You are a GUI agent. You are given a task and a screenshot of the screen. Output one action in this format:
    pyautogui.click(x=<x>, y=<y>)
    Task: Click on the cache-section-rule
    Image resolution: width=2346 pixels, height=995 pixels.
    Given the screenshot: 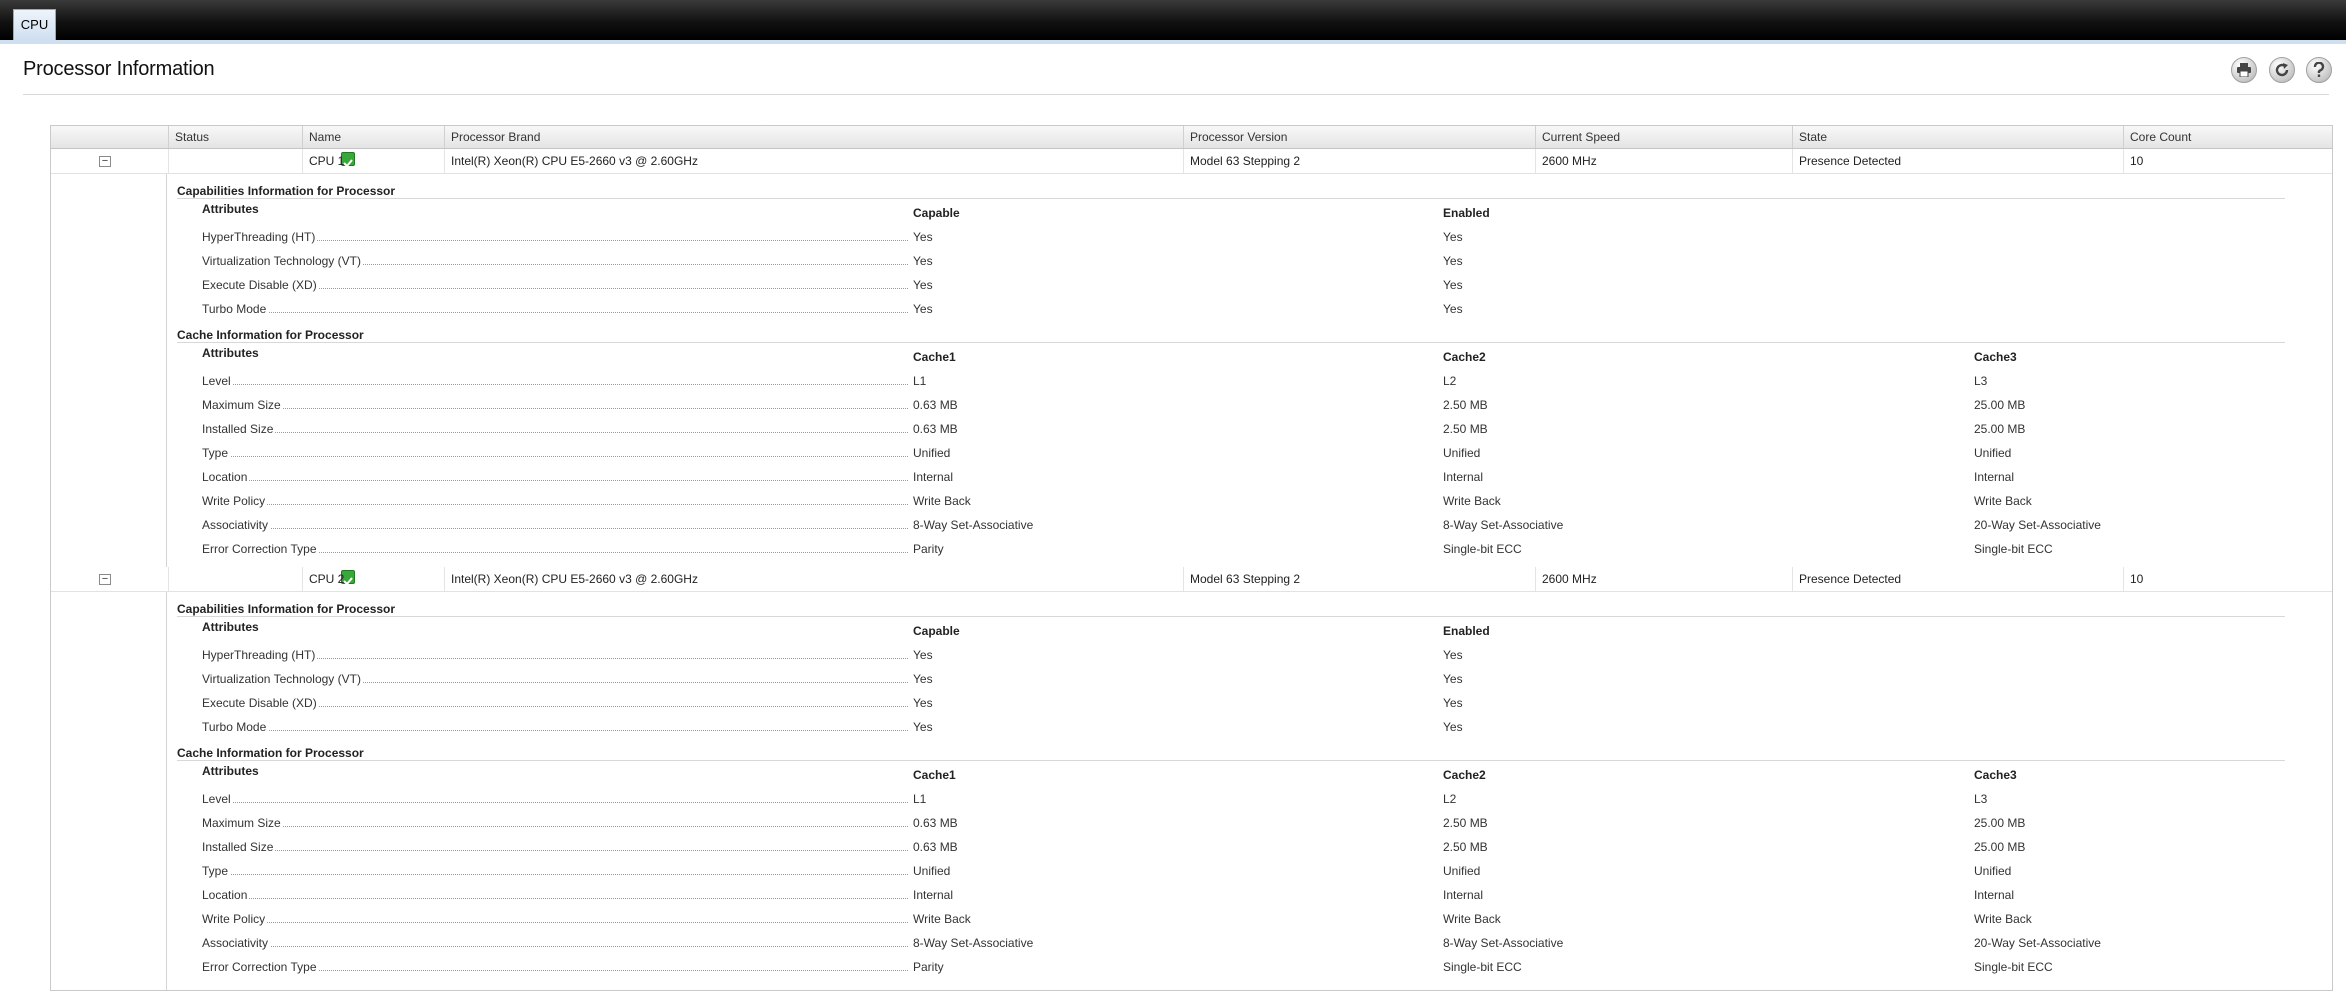 What is the action you would take?
    pyautogui.click(x=1231, y=760)
    